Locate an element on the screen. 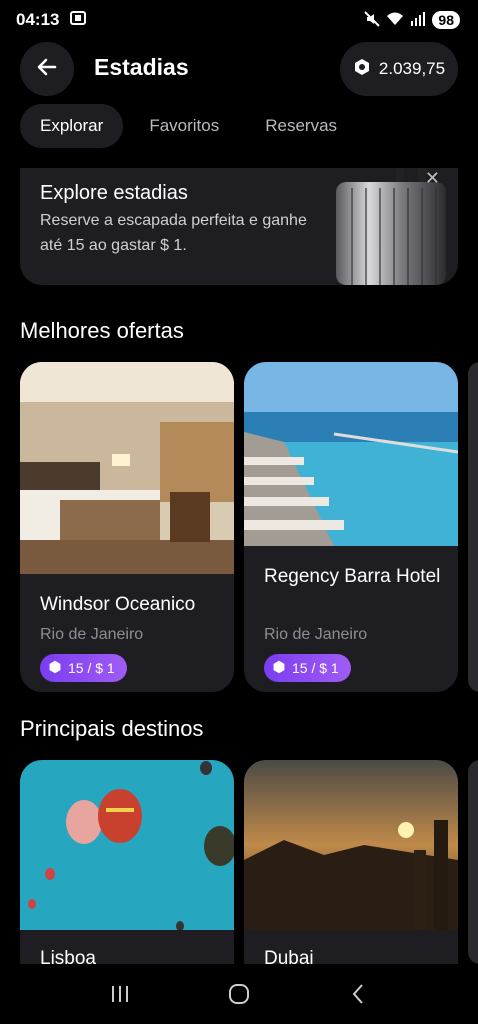  recent-apps-button is located at coordinates (120, 994).